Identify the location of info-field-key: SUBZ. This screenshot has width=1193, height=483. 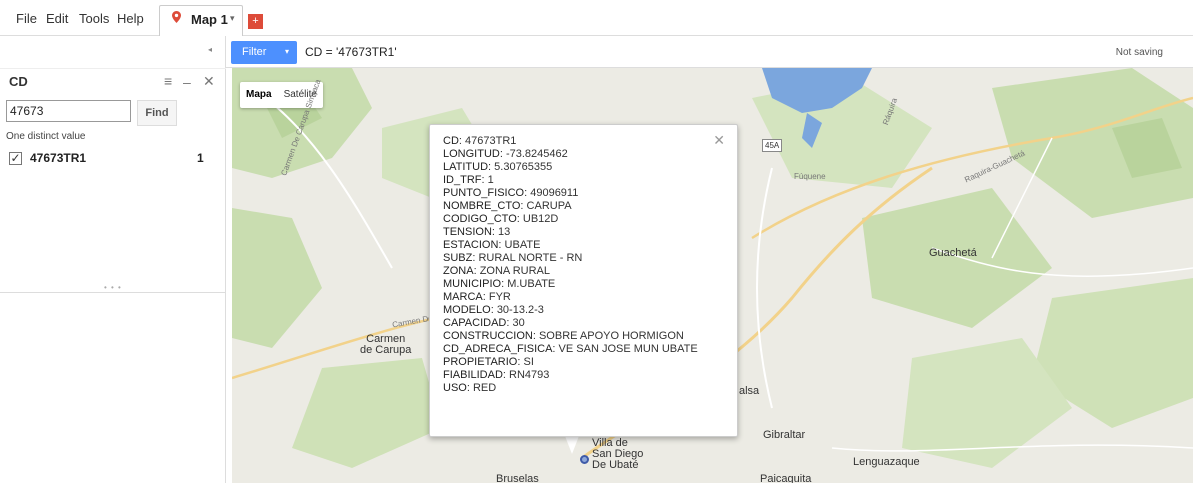
(458, 258).